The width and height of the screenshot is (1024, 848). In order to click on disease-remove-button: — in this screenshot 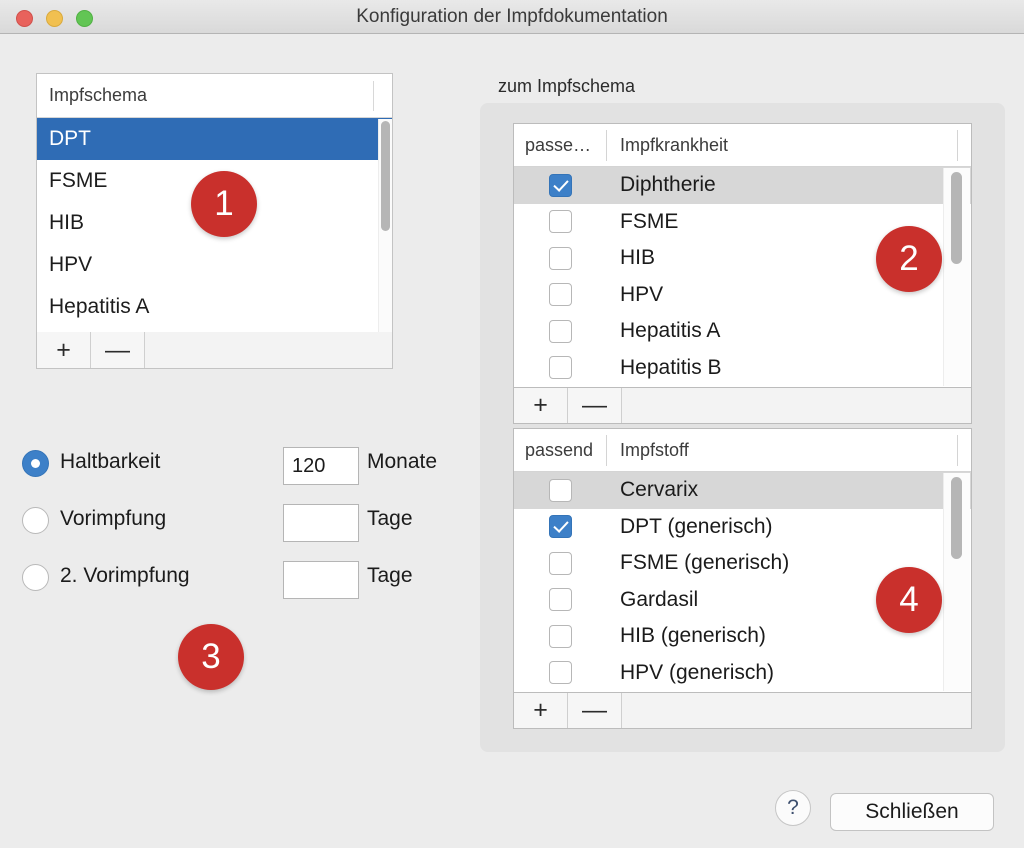, I will do `click(595, 405)`.